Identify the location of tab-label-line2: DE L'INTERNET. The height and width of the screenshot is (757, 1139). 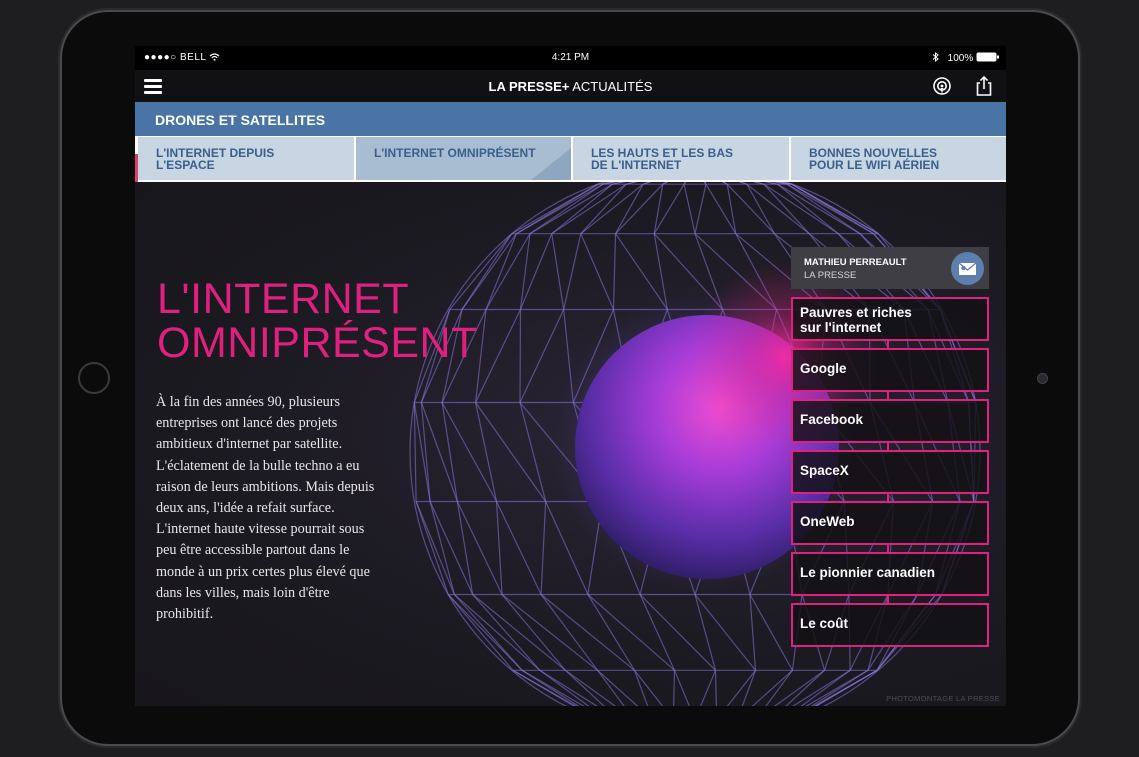
(636, 165).